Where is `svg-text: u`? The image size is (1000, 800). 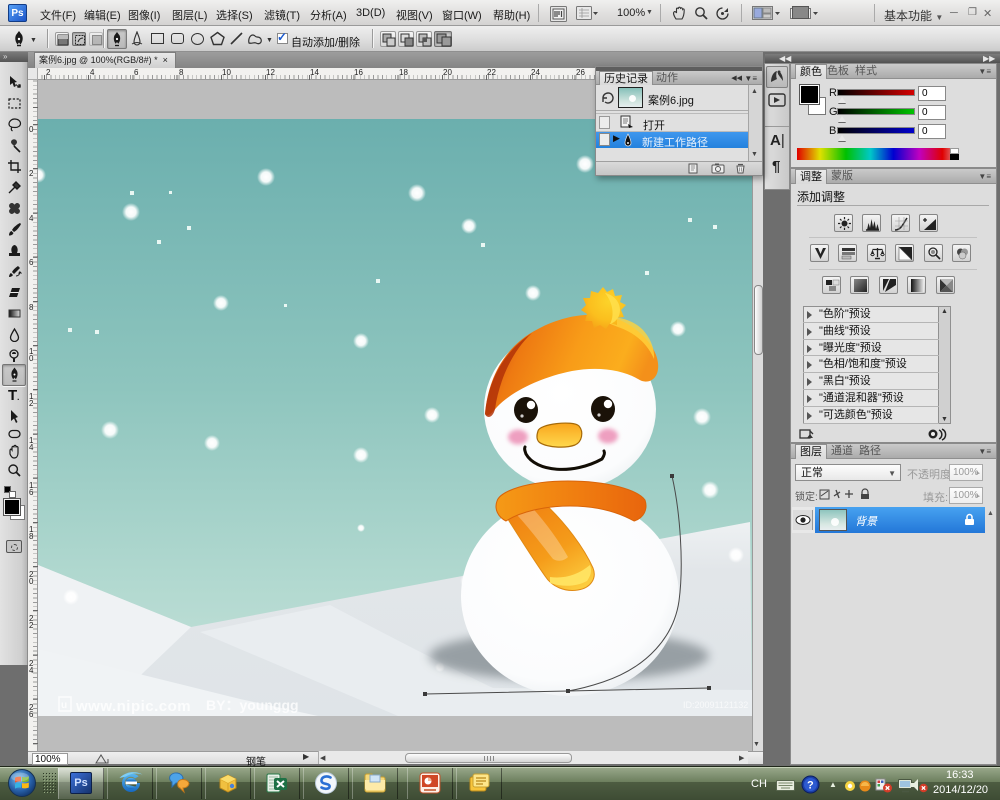
svg-text: u is located at coordinates (64, 705).